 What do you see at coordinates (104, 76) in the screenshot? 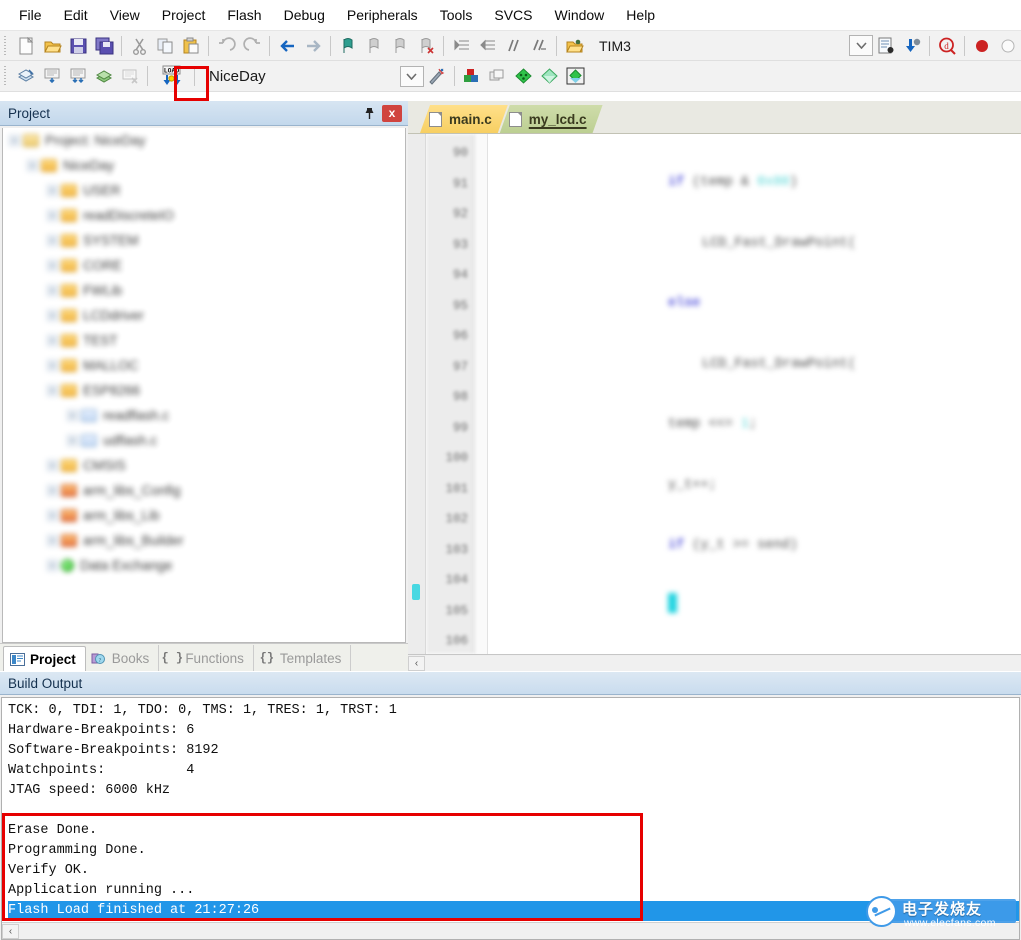
I see `batch-build-icon` at bounding box center [104, 76].